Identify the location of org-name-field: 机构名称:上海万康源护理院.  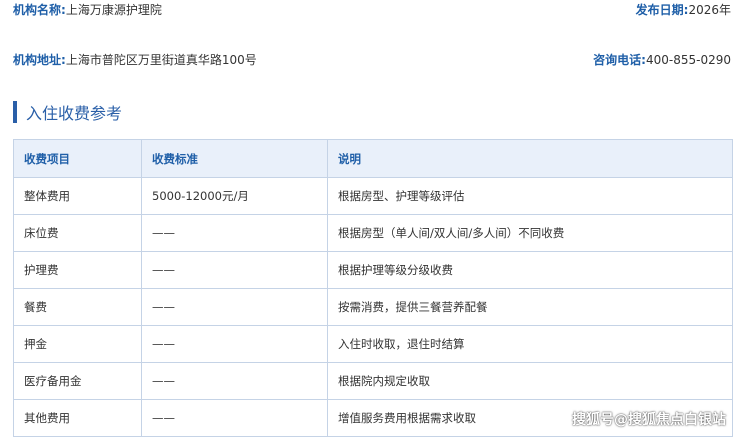
(87, 9).